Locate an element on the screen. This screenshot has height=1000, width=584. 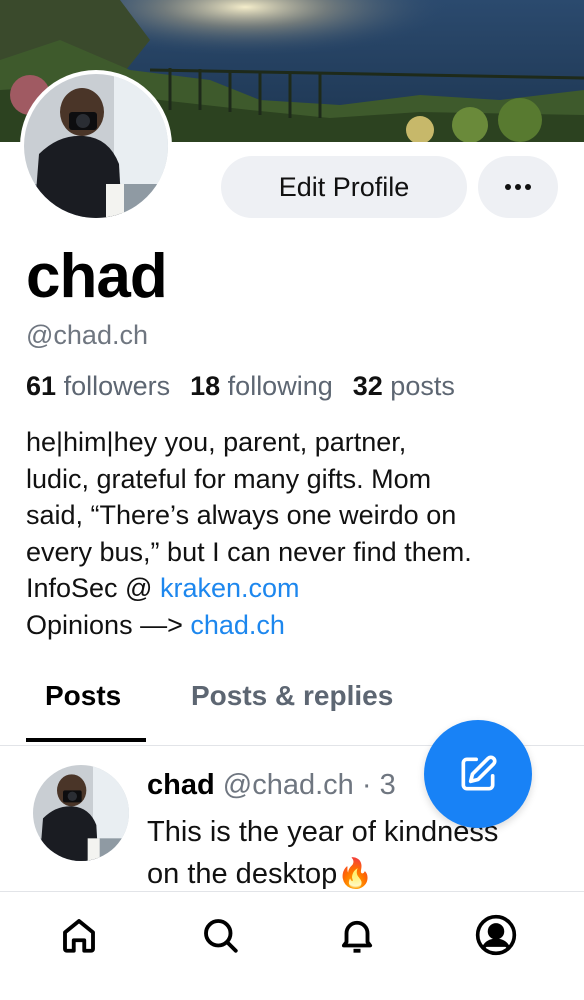
tab-posts: Posts is located at coordinates (83, 696).